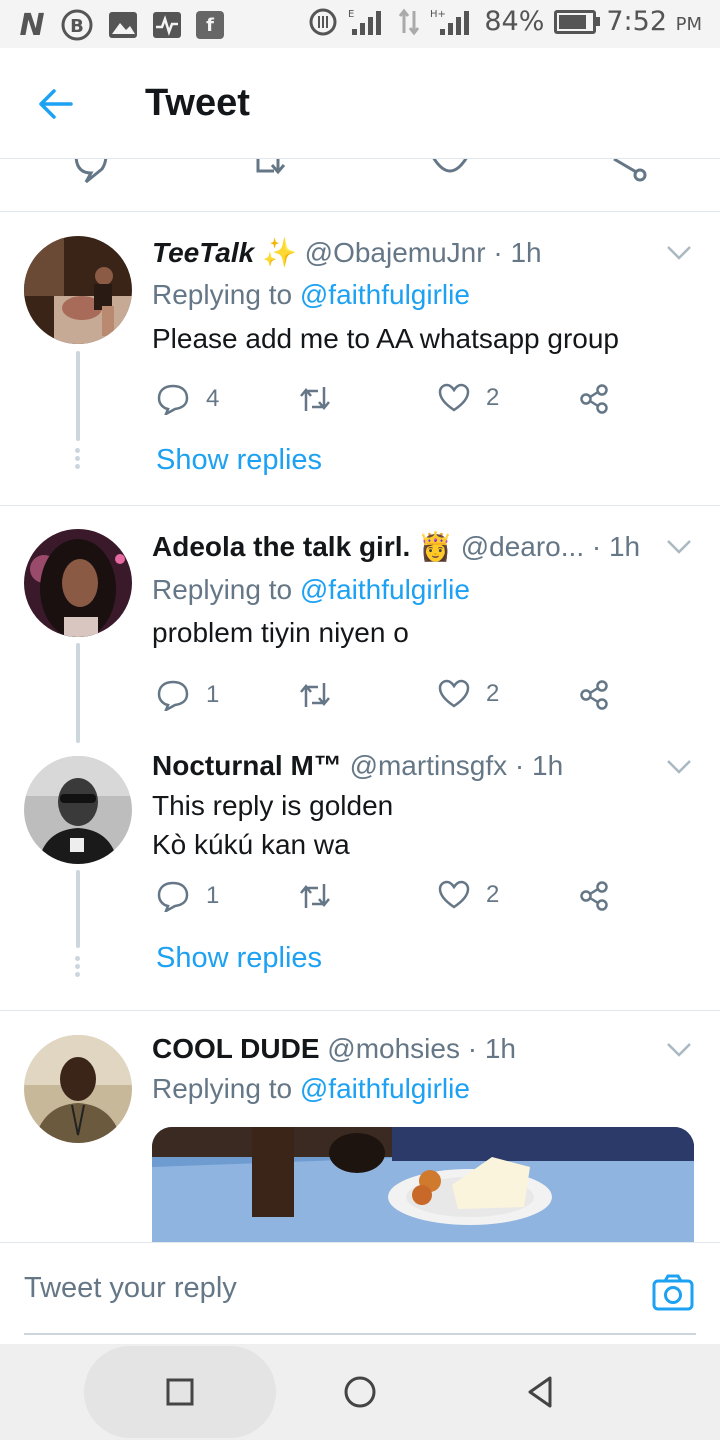 The image size is (720, 1440). Describe the element at coordinates (673, 1293) in the screenshot. I see `camera-icon` at that location.